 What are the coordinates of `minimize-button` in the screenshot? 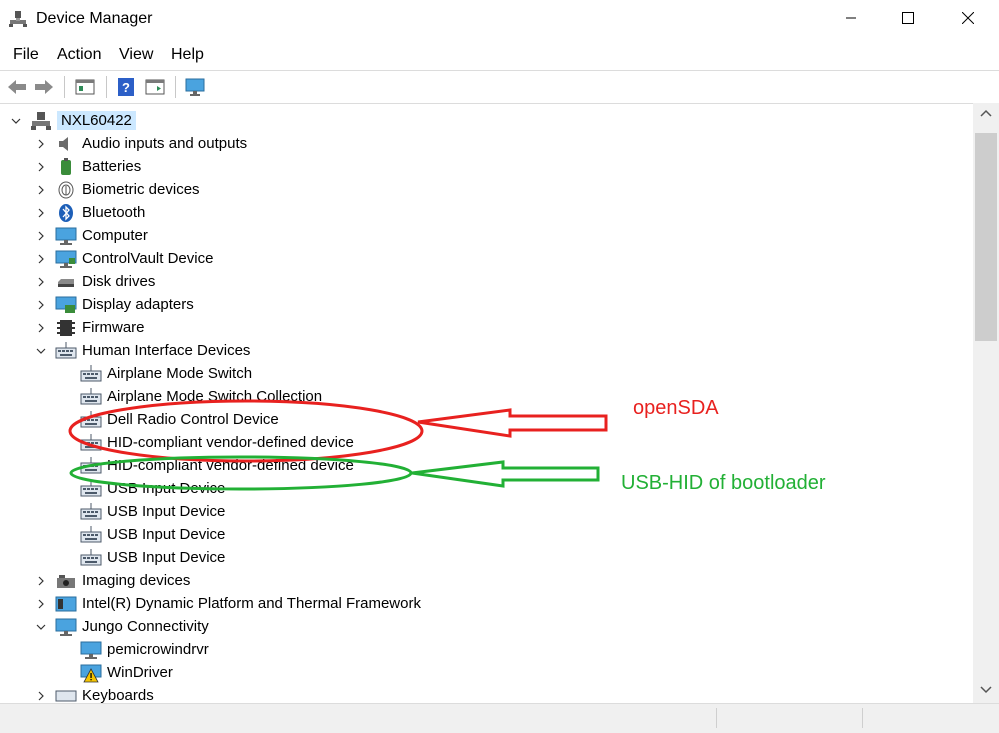 It's located at (851, 18).